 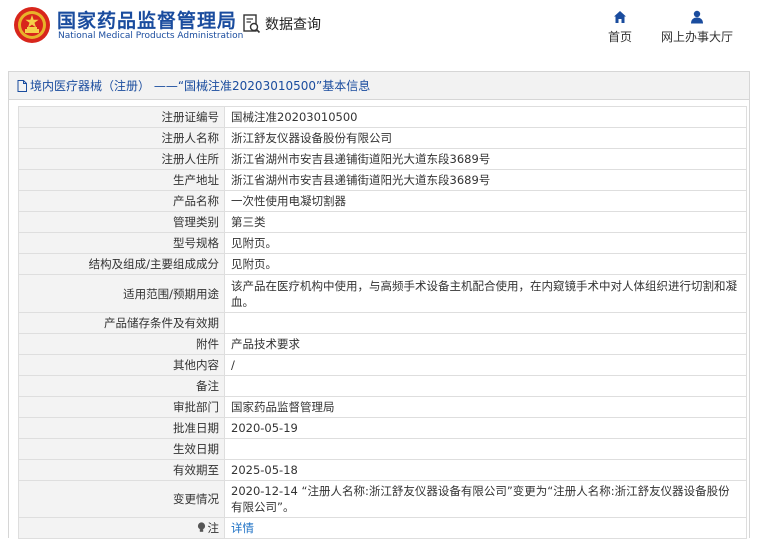 I want to click on table-row: 产品名称 一次性使用电凝切割器, so click(x=382, y=201).